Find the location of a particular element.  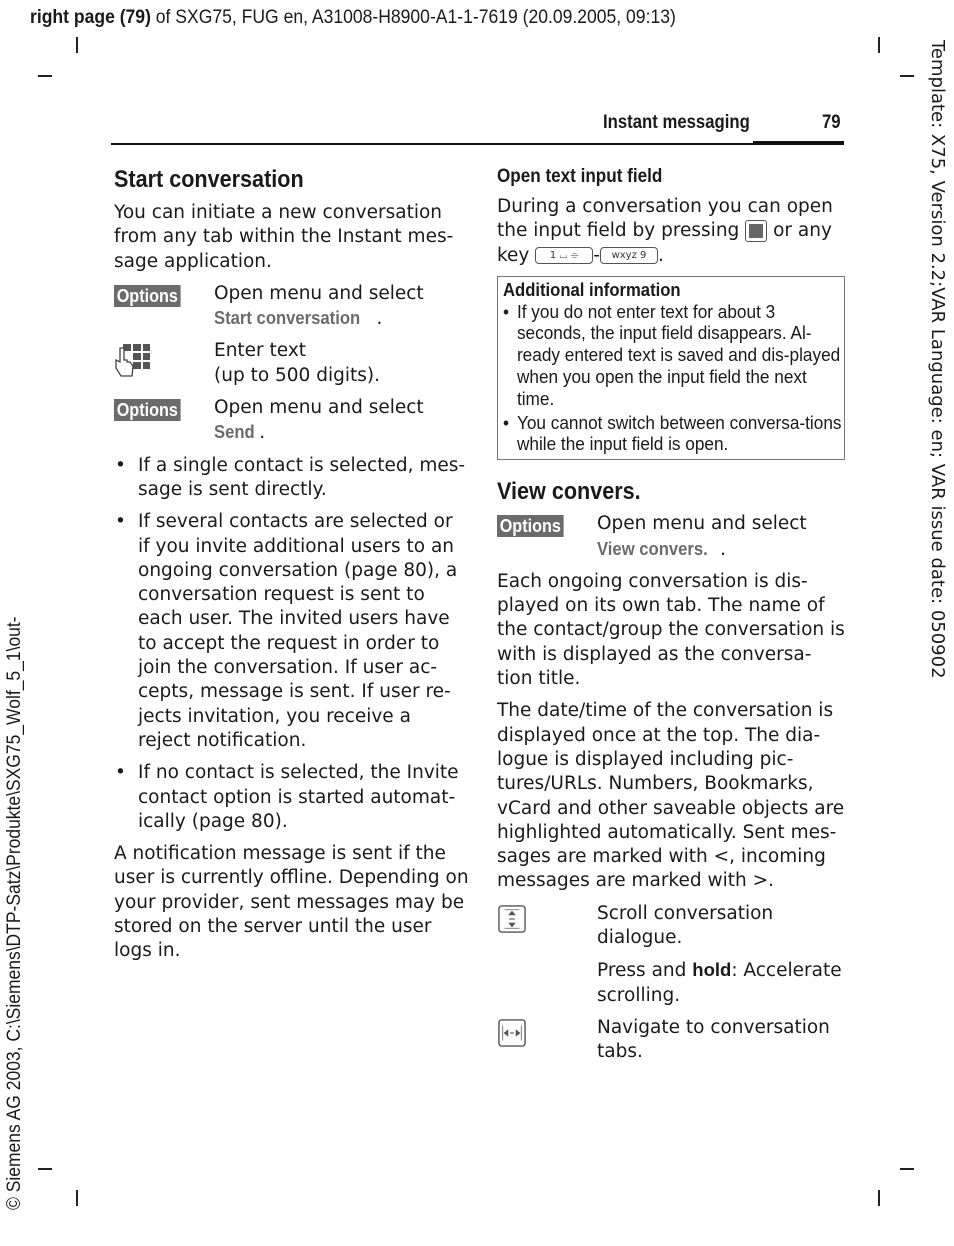

print-info-bold: right page (79) is located at coordinates (90, 17).